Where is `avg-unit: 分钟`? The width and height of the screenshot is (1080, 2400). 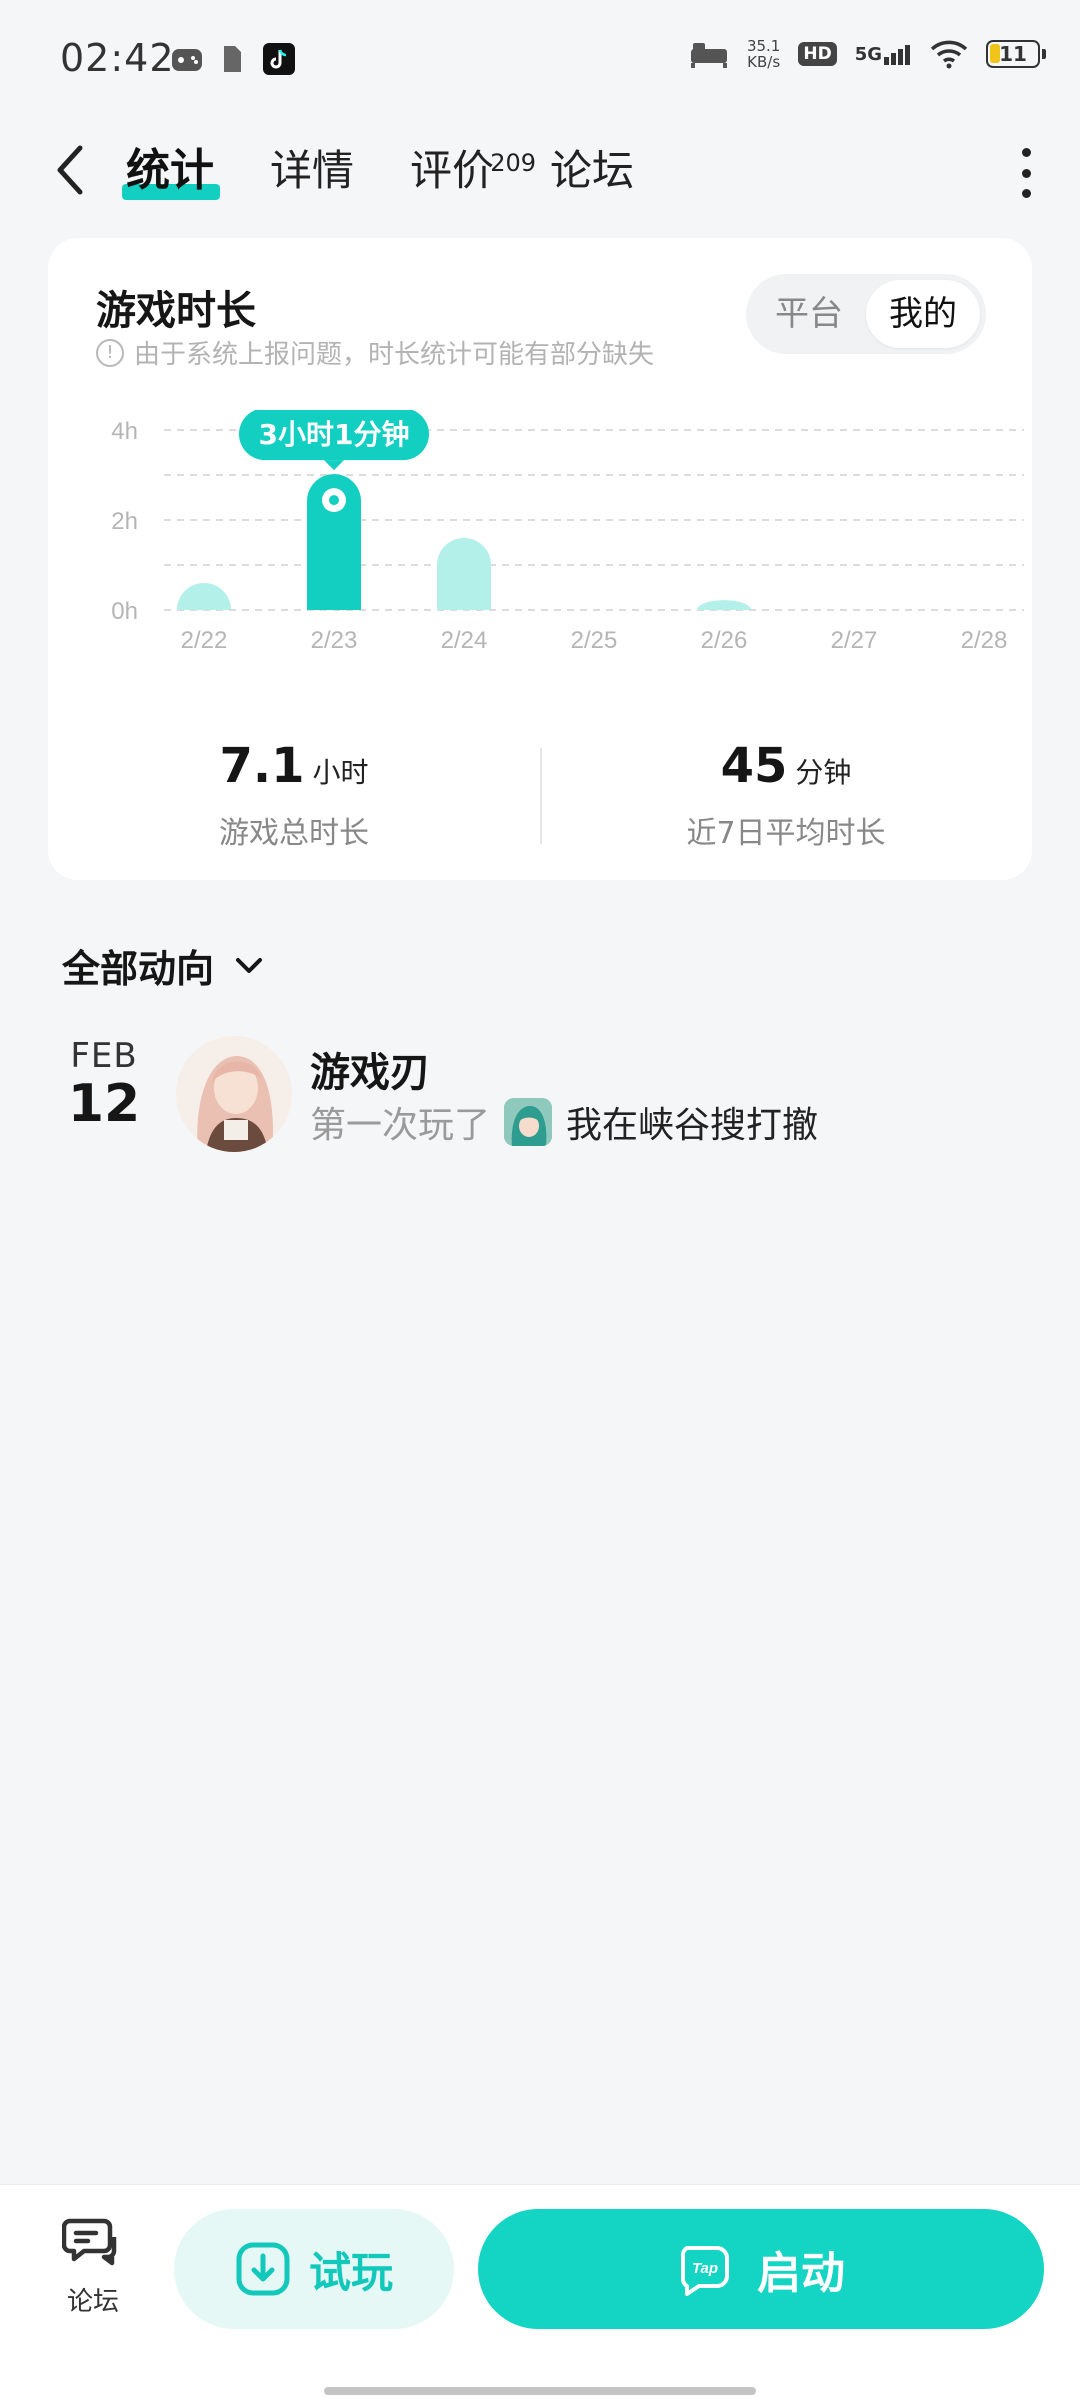
avg-unit: 分钟 is located at coordinates (823, 772).